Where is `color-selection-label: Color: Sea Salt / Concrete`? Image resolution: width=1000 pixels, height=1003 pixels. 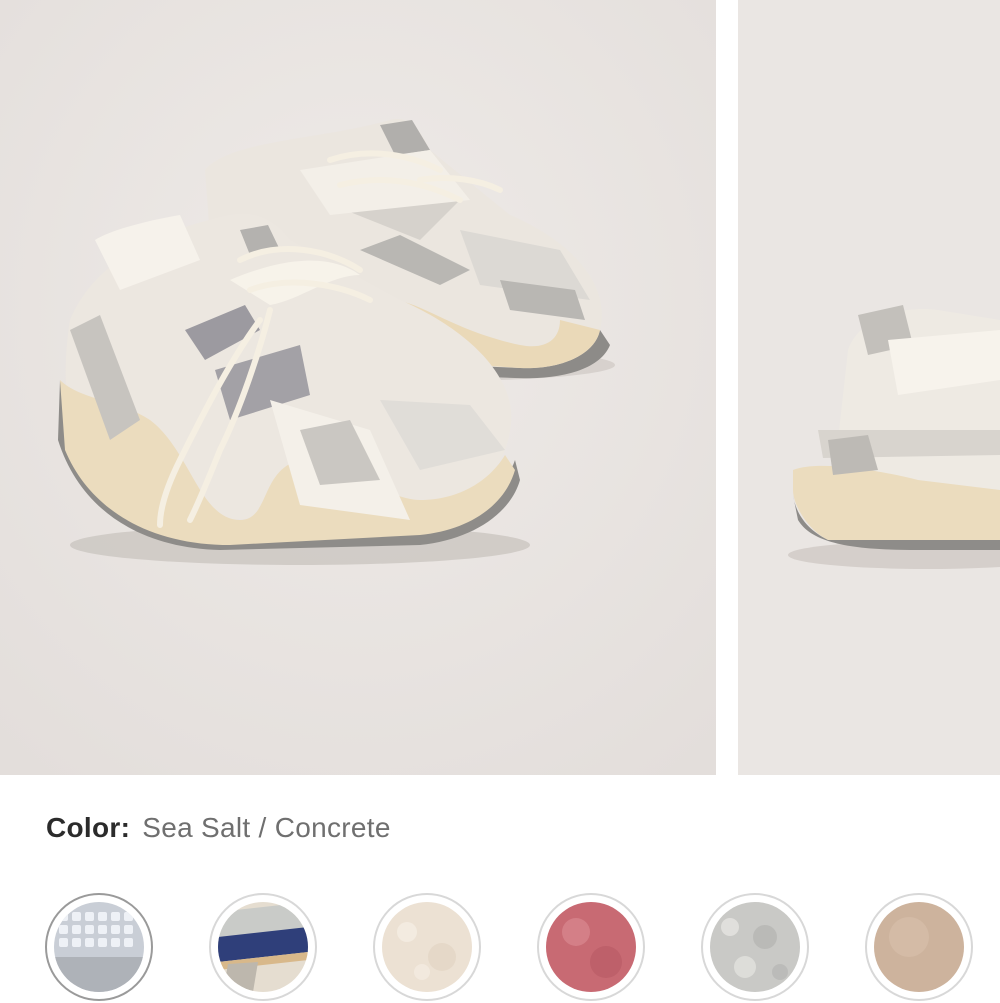 color-selection-label: Color: Sea Salt / Concrete is located at coordinates (218, 830).